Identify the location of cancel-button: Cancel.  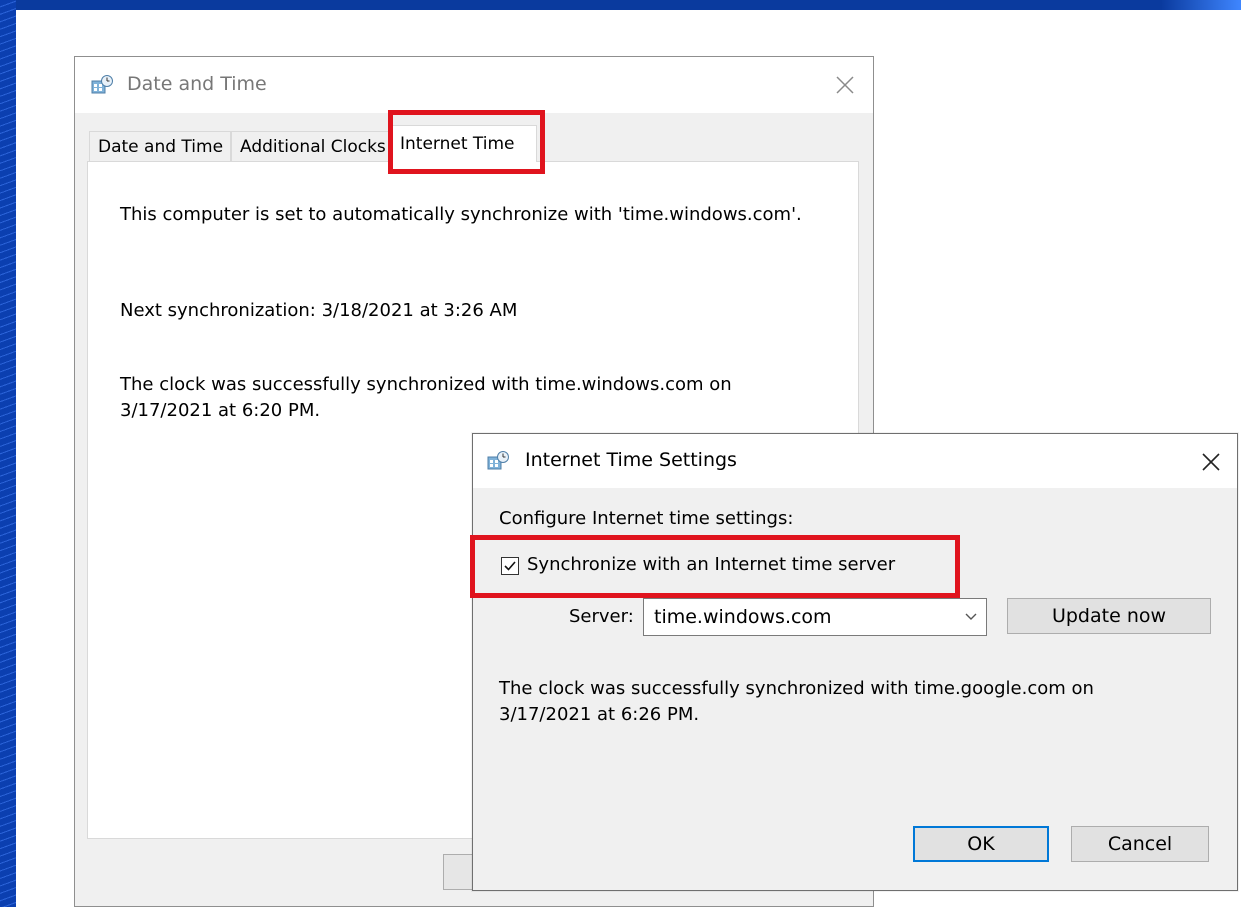
(1140, 844).